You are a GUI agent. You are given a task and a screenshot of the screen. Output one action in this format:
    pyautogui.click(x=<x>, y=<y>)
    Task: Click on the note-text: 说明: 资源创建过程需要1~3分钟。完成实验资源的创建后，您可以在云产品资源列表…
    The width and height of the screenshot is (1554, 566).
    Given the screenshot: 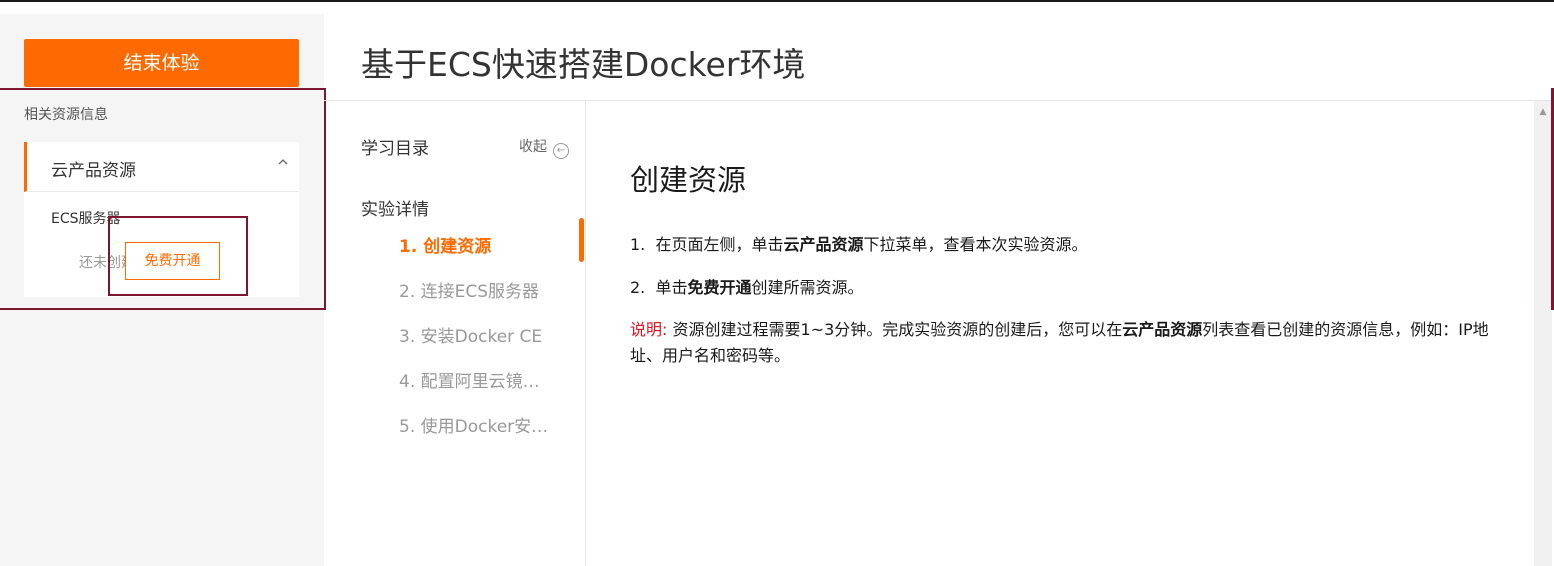 What is the action you would take?
    pyautogui.click(x=1065, y=343)
    